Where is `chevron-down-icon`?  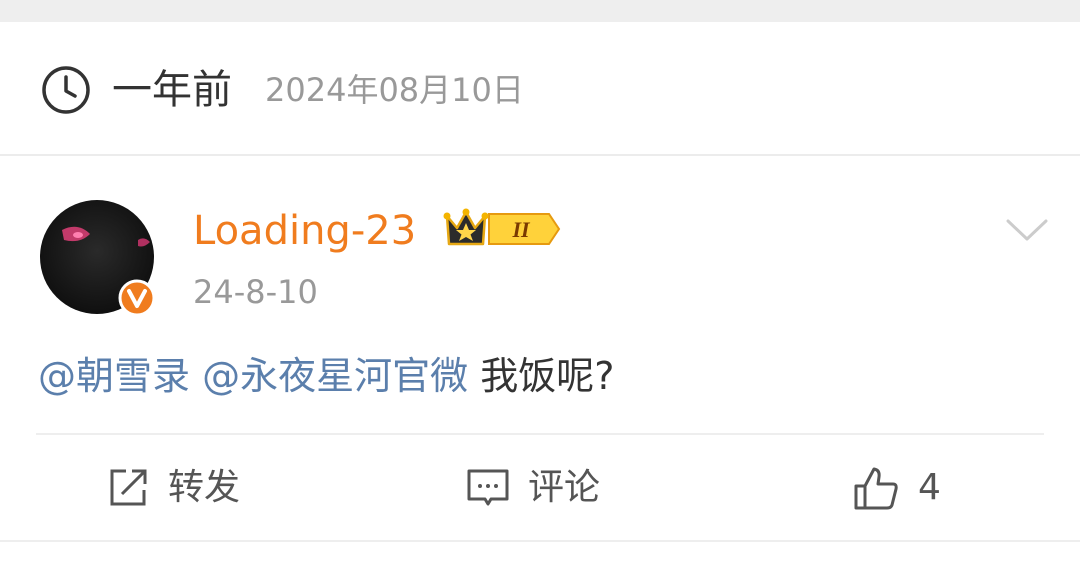
chevron-down-icon is located at coordinates (1027, 229).